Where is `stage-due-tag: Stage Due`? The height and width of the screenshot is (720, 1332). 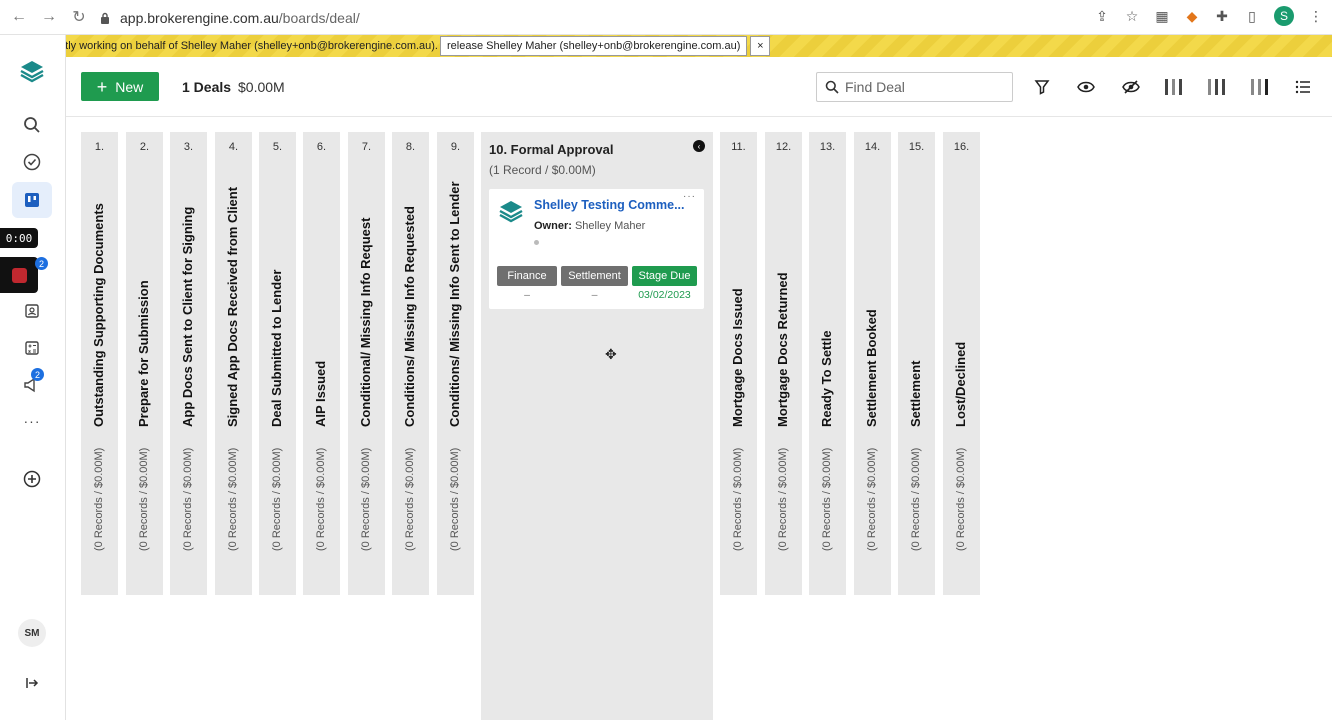 stage-due-tag: Stage Due is located at coordinates (664, 276).